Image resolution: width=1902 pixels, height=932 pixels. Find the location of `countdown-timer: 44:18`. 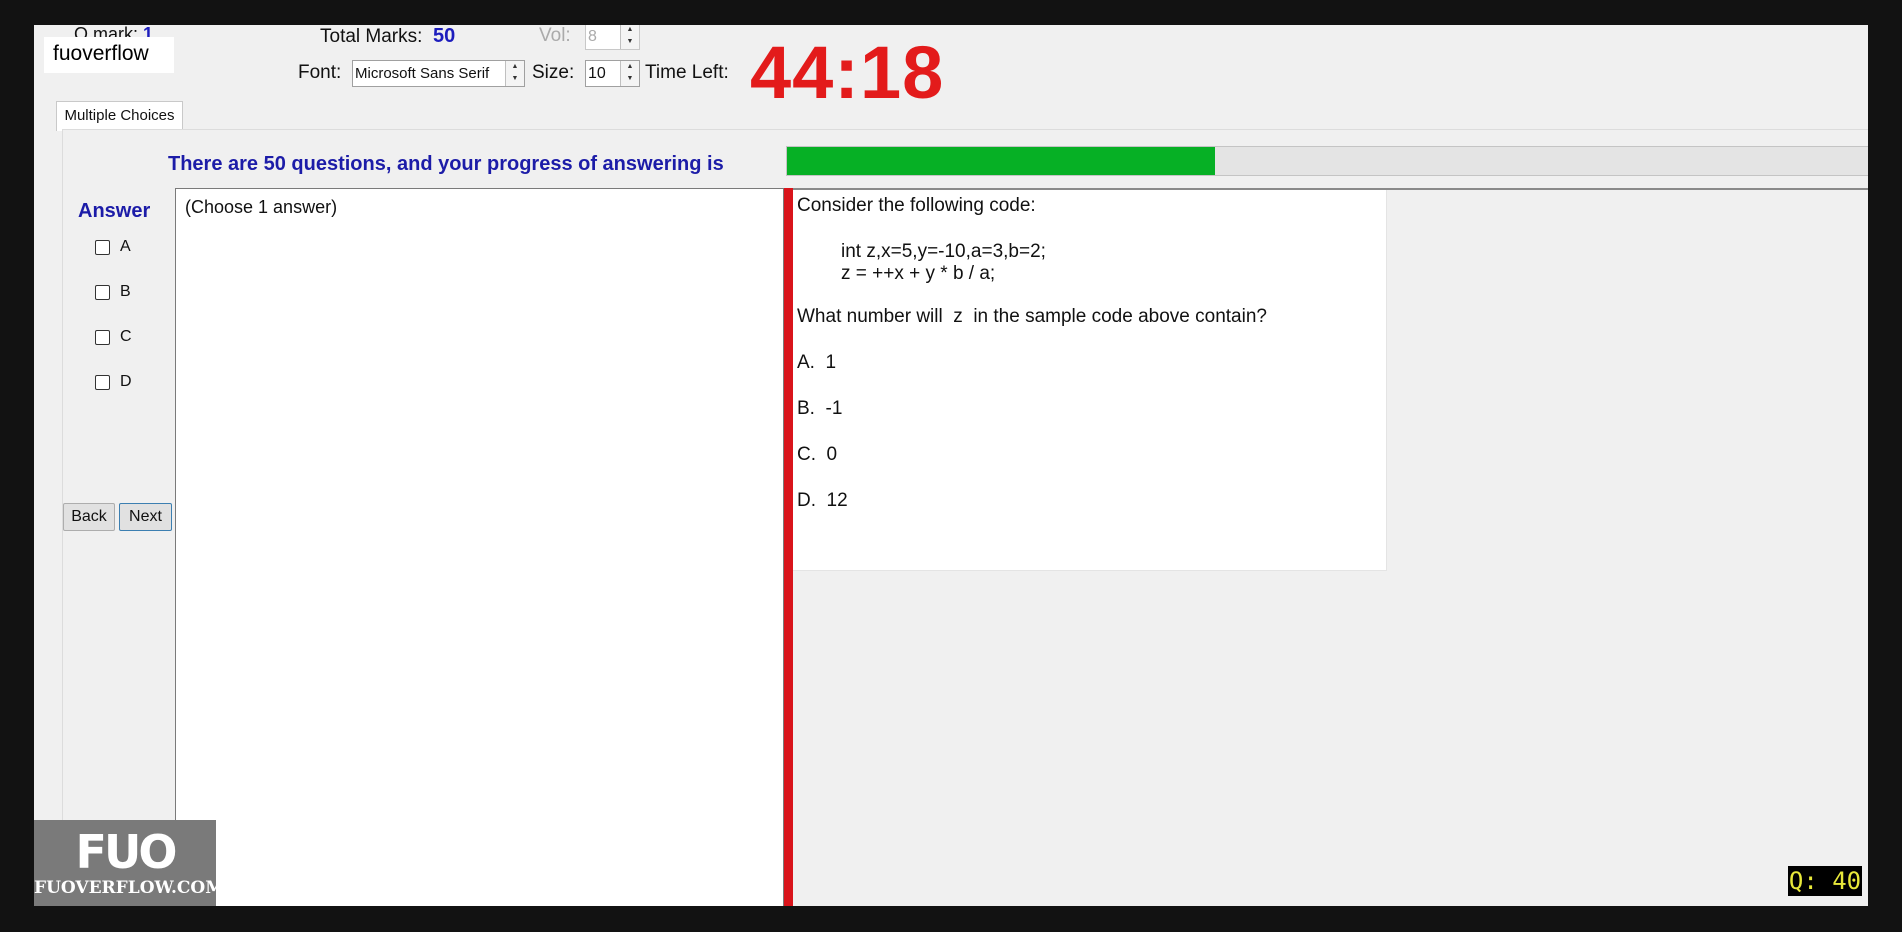

countdown-timer: 44:18 is located at coordinates (847, 72).